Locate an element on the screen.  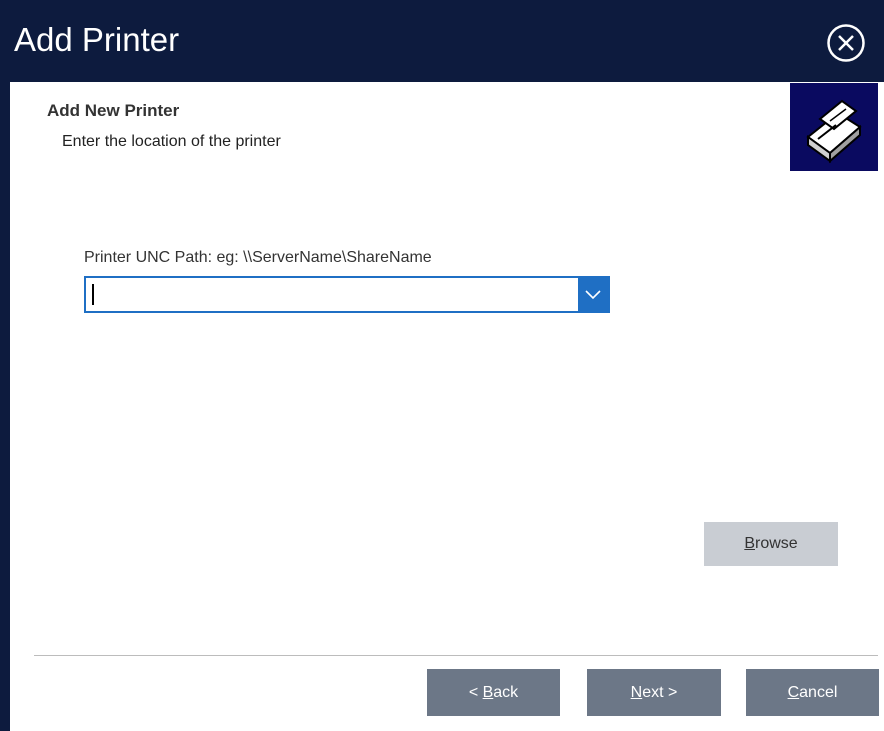
back-prefix: < is located at coordinates (475, 692).